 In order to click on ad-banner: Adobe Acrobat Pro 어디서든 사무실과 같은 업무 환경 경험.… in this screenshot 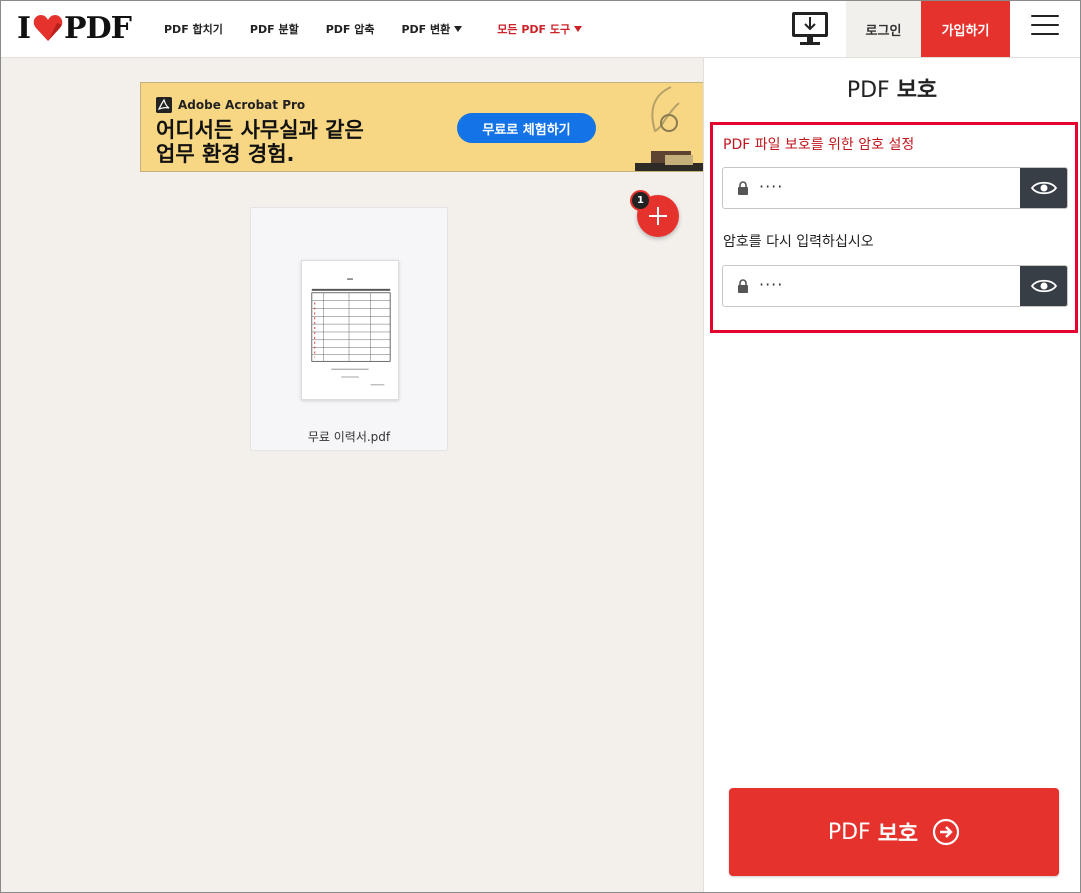, I will do `click(422, 127)`.